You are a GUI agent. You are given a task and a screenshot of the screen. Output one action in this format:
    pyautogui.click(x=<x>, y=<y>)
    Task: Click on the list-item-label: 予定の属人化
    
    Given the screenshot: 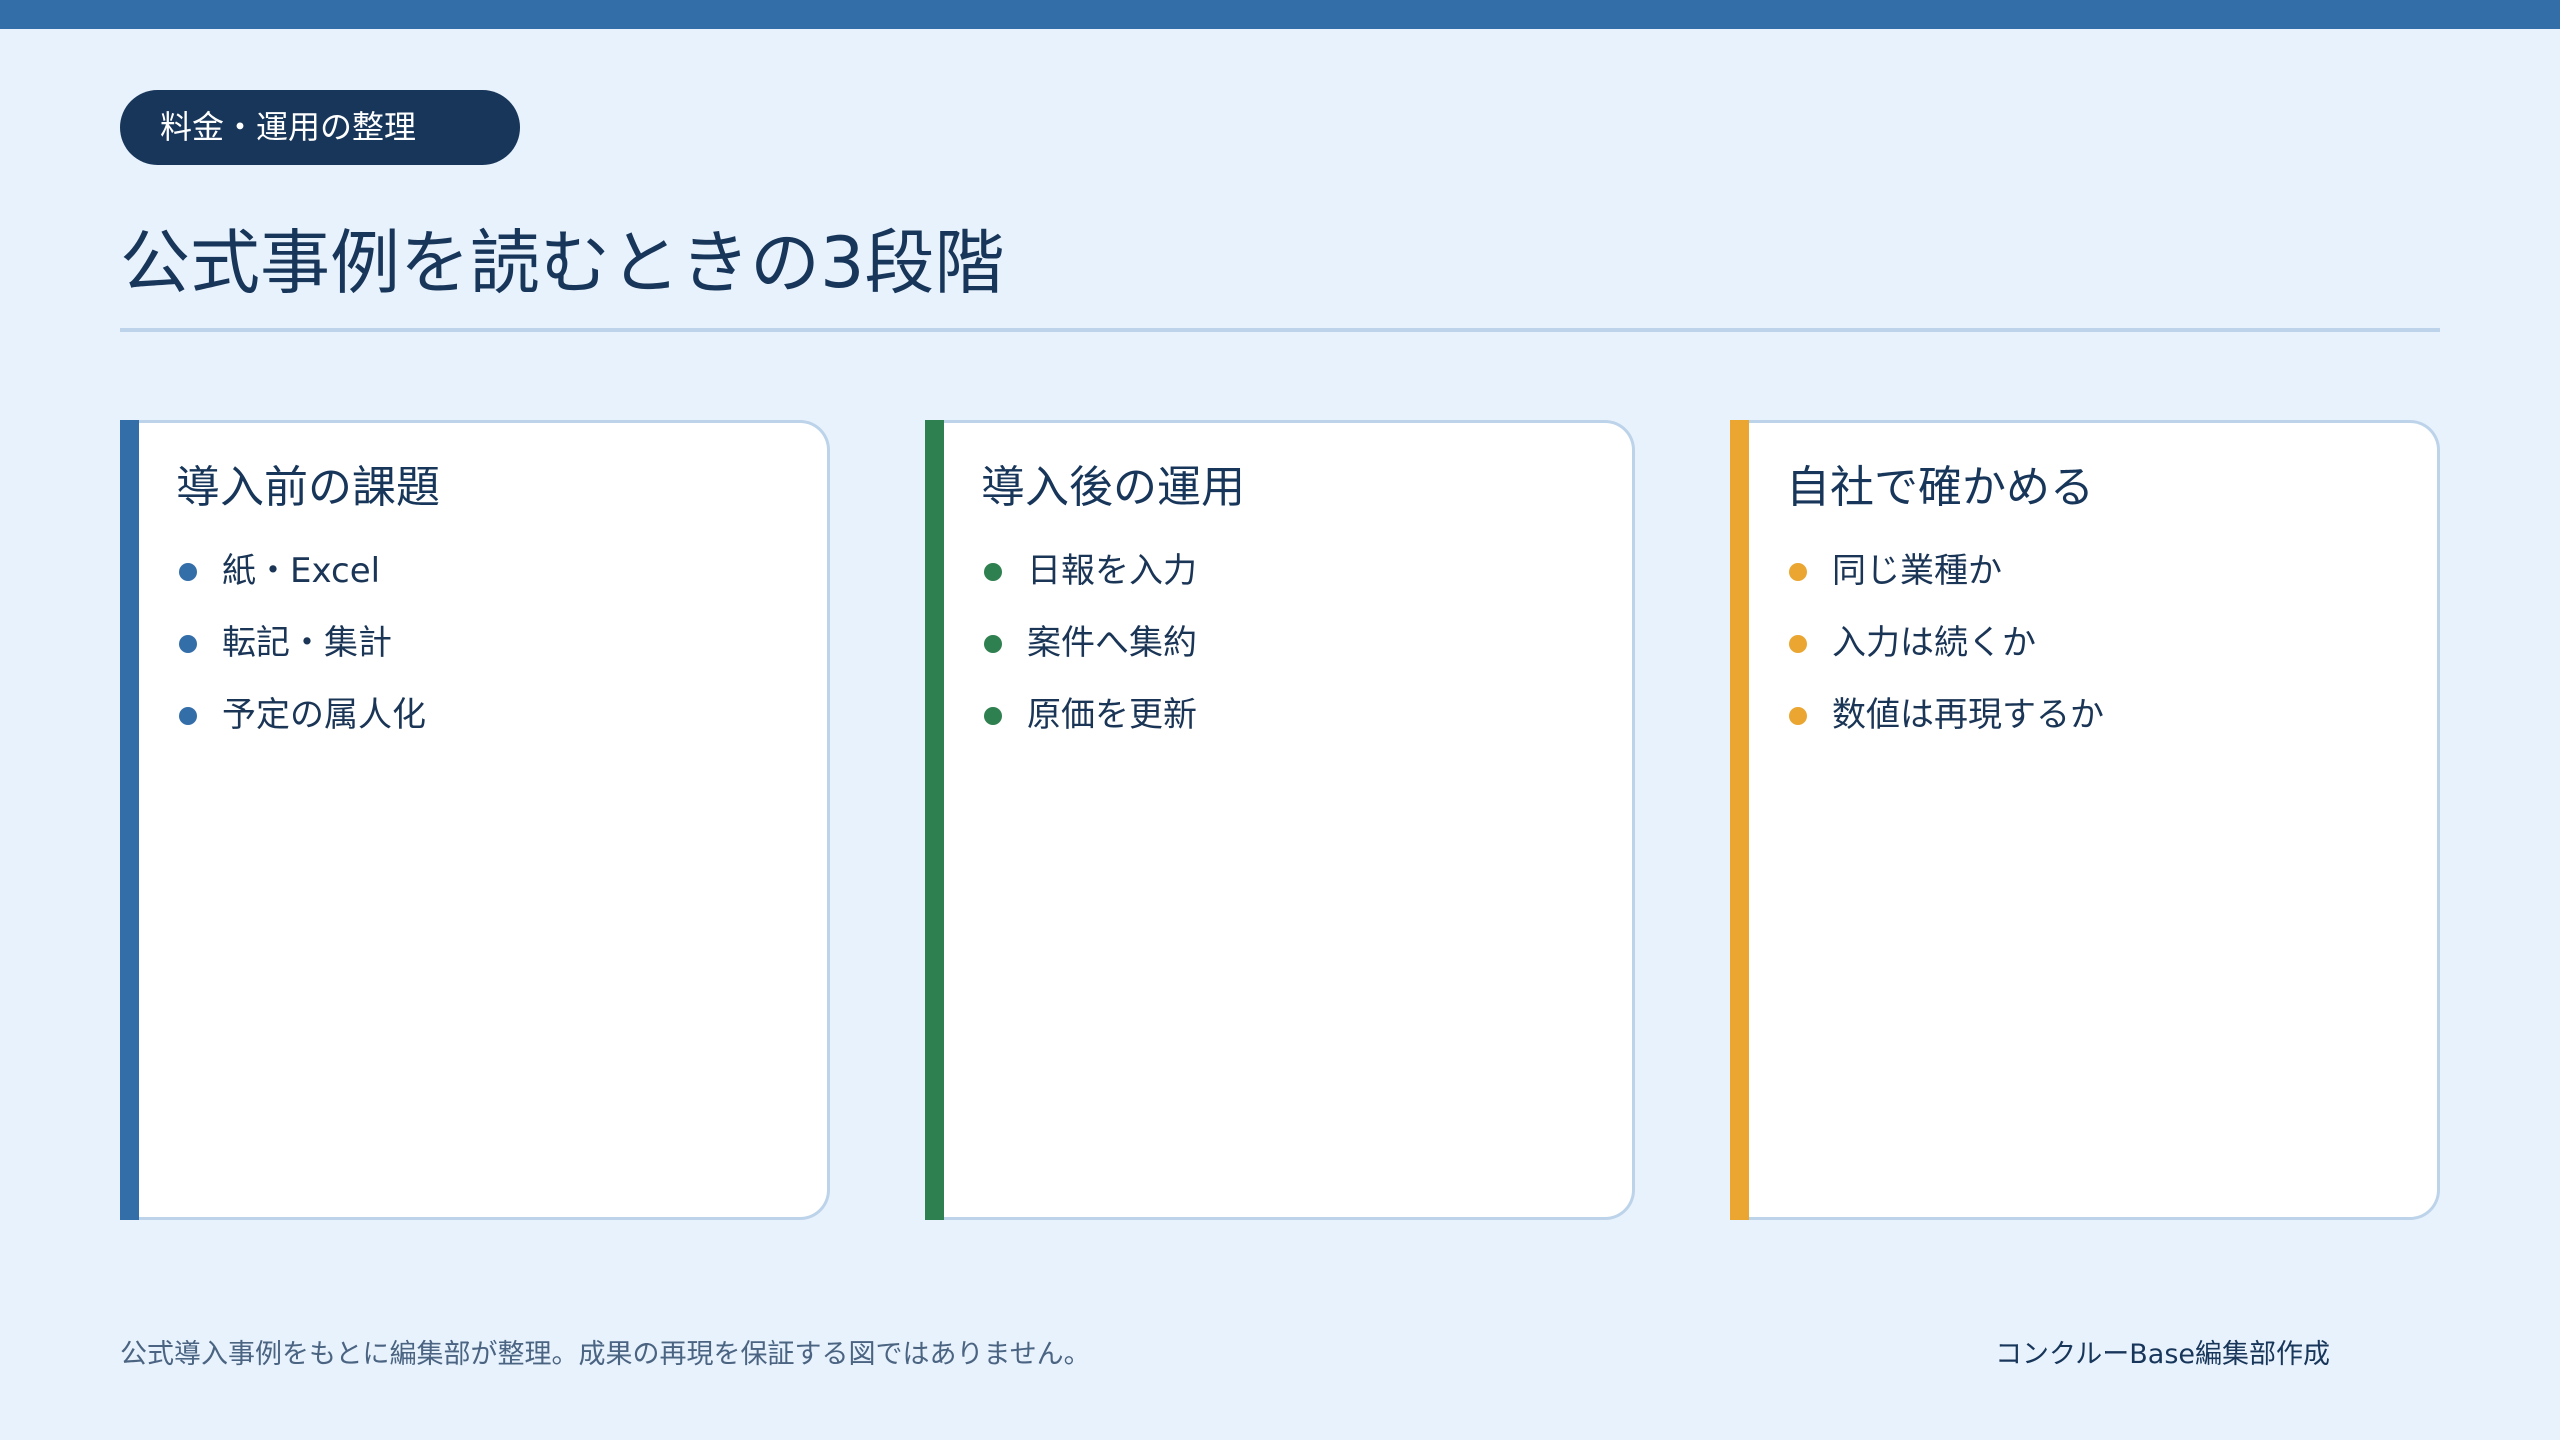 What is the action you would take?
    pyautogui.click(x=324, y=715)
    